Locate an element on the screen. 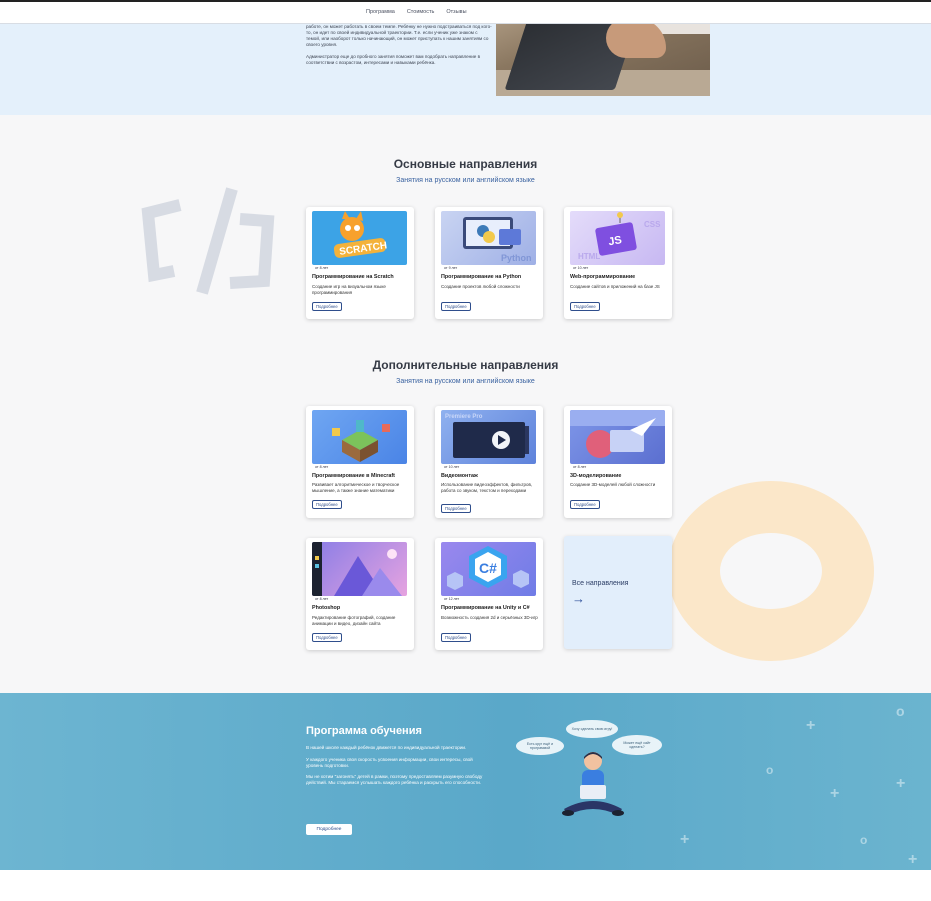  program-details-button: Подробнее is located at coordinates (329, 829).